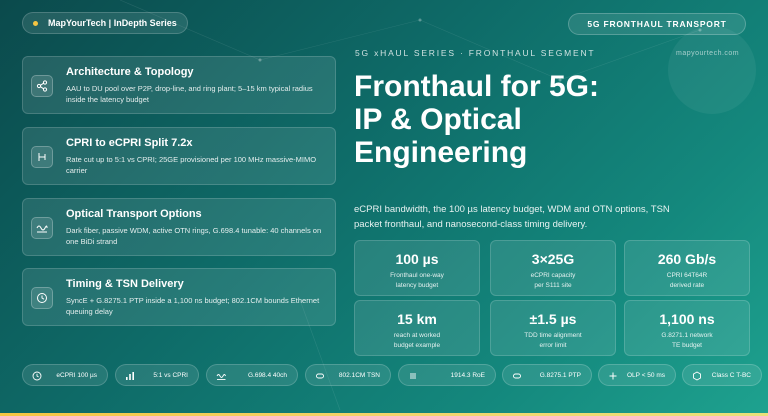  I want to click on pill-label: 802.1CM TSN, so click(359, 375).